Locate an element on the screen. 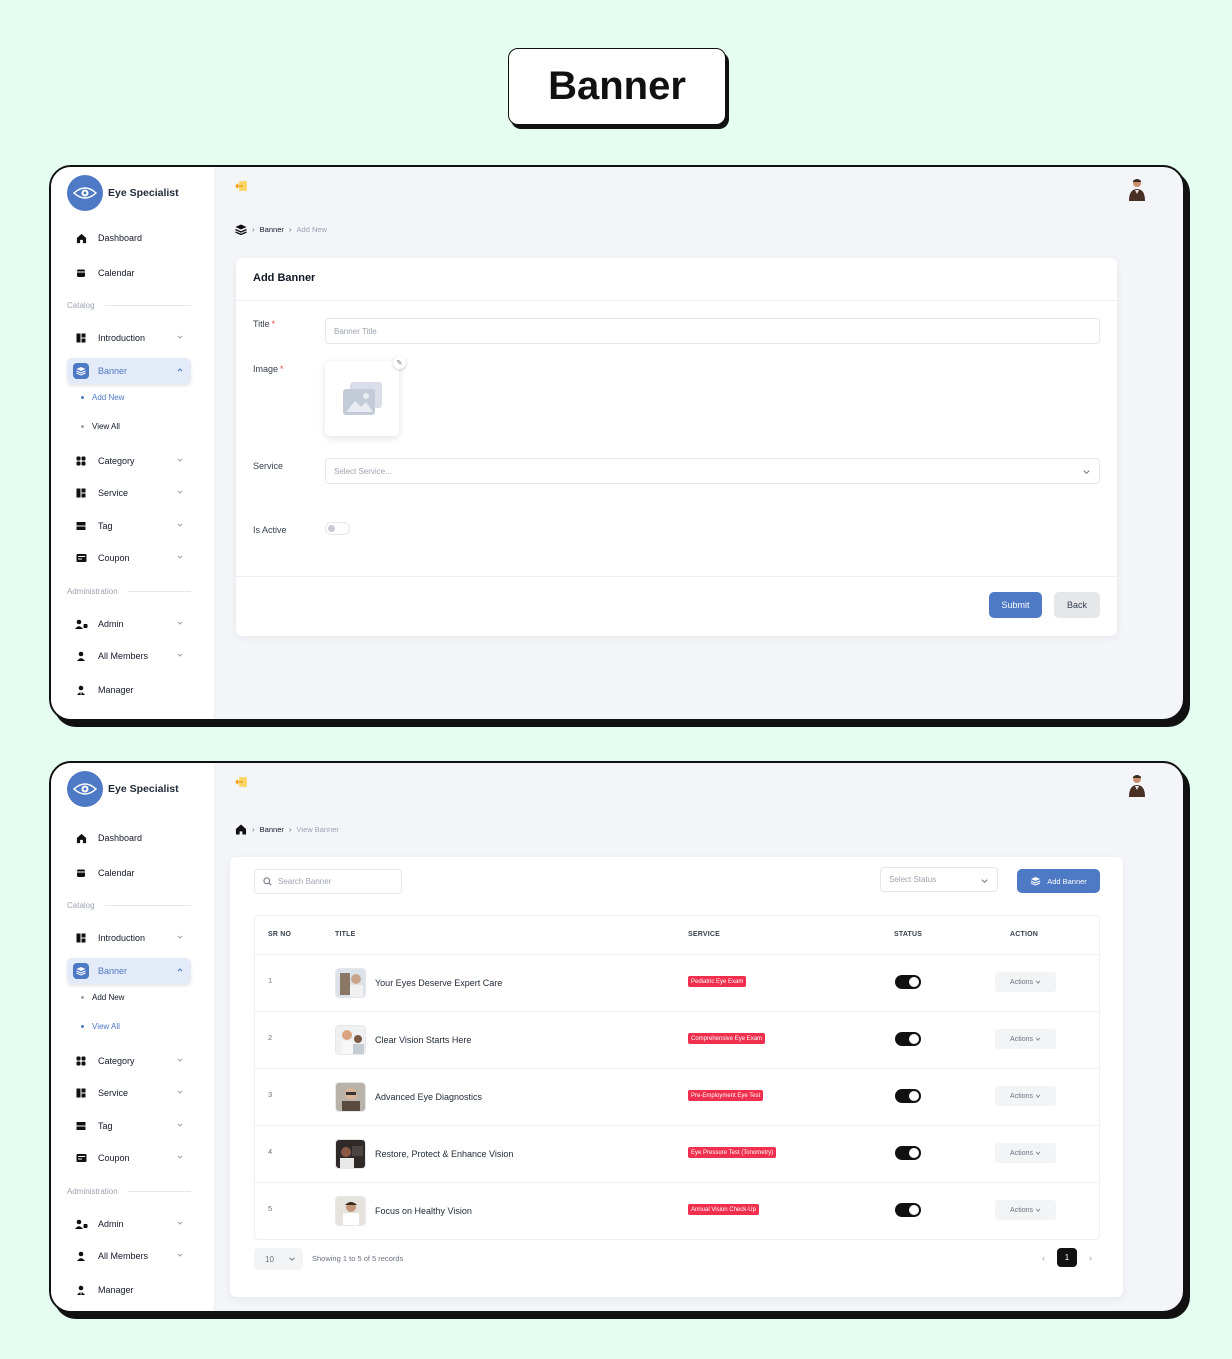 The width and height of the screenshot is (1232, 1359). submit-button: Submit is located at coordinates (1015, 605).